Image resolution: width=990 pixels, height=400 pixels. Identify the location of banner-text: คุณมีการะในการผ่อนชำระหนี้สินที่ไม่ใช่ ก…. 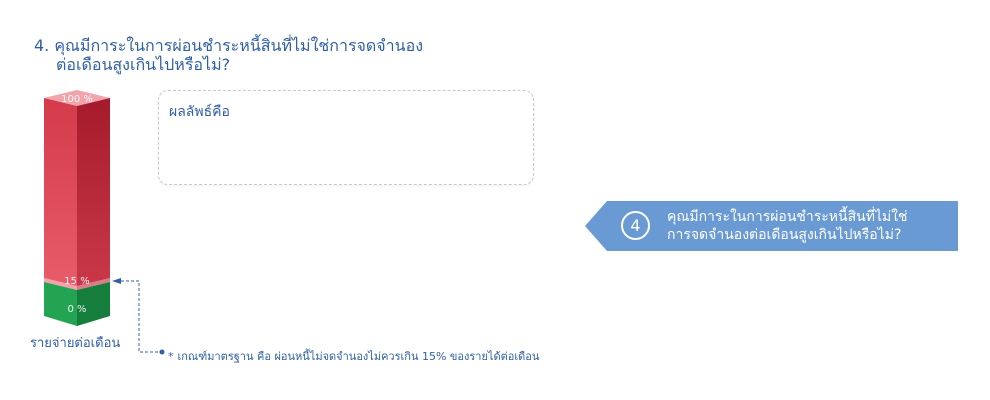
(787, 226).